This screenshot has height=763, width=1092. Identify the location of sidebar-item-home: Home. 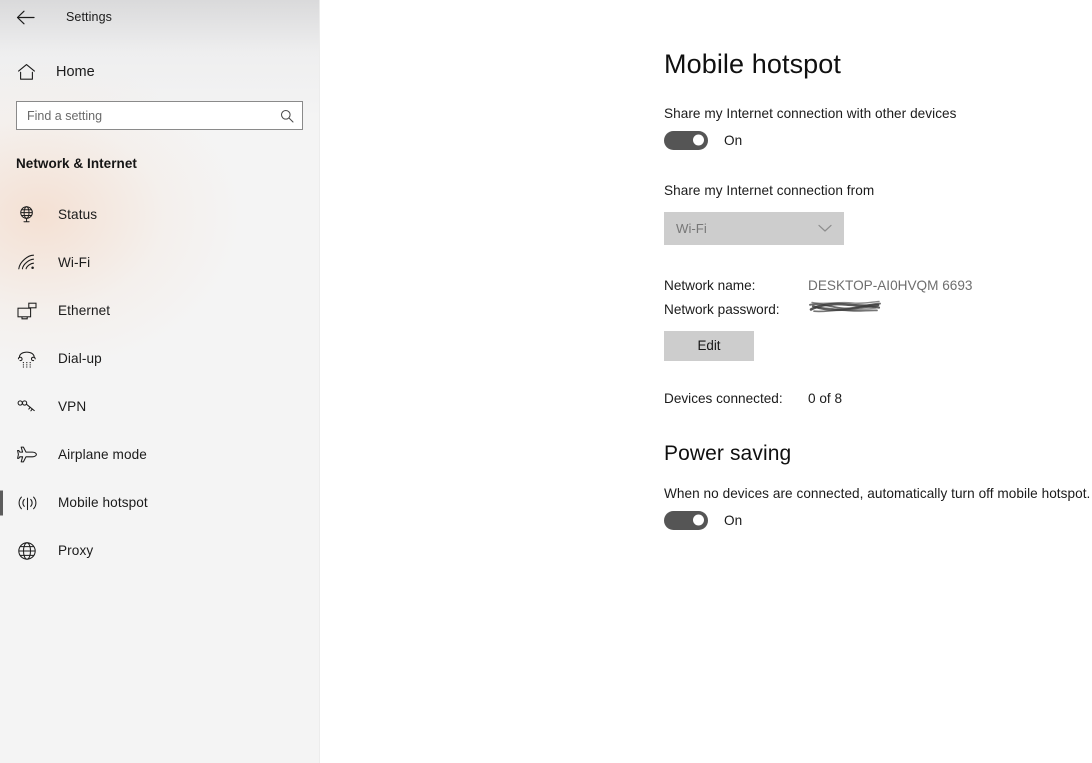
(159, 72).